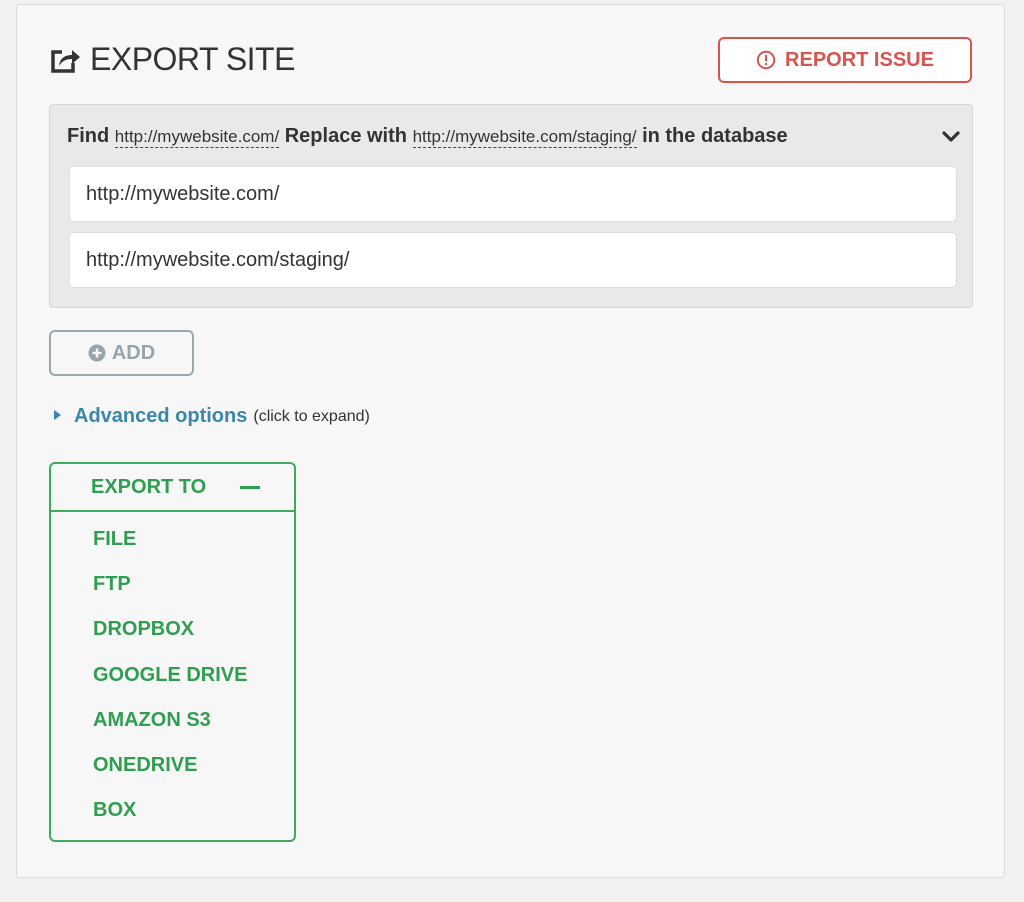 The height and width of the screenshot is (902, 1024). I want to click on add-button: ADD, so click(121, 353).